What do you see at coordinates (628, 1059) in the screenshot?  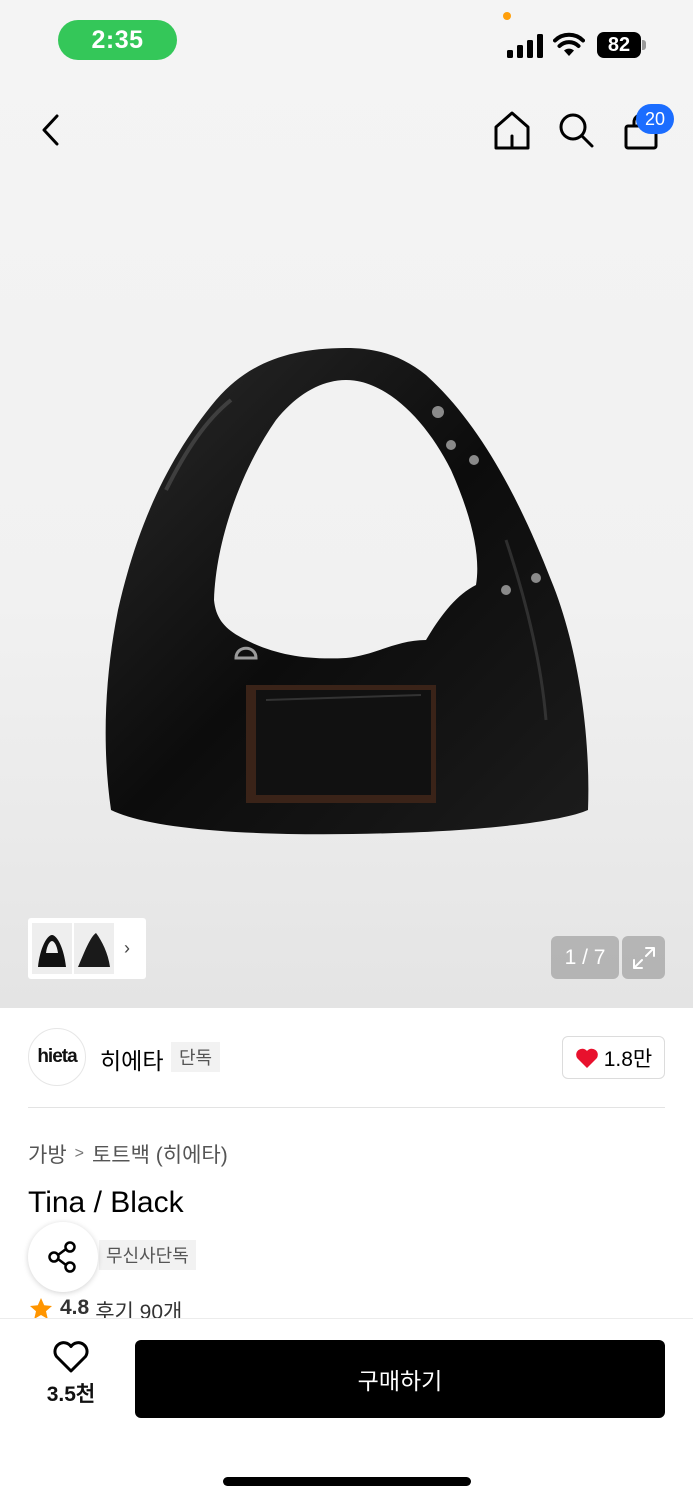 I see `brand-like-count: 1.8만` at bounding box center [628, 1059].